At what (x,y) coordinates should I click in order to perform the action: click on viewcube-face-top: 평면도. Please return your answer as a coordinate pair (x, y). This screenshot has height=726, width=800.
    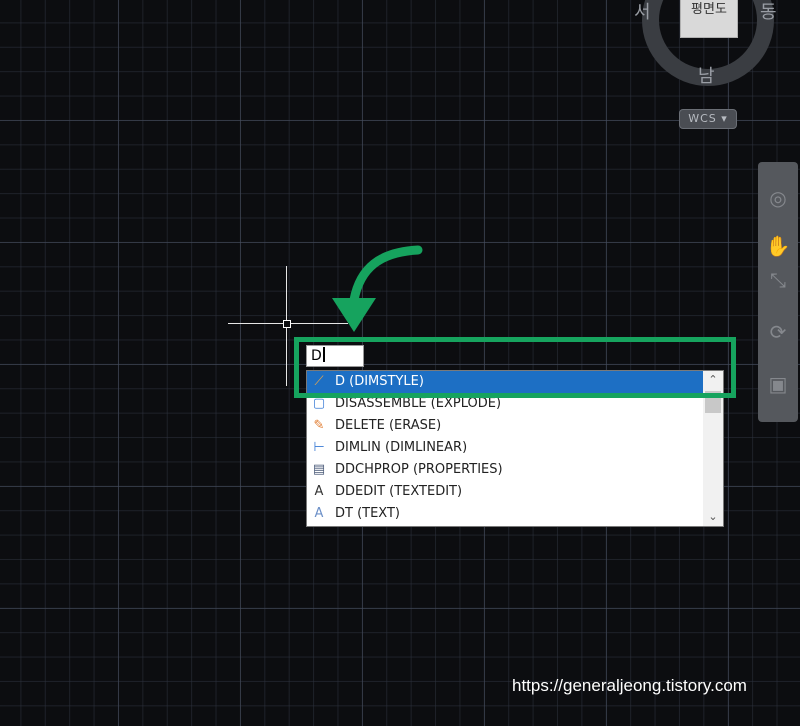
    Looking at the image, I should click on (709, 19).